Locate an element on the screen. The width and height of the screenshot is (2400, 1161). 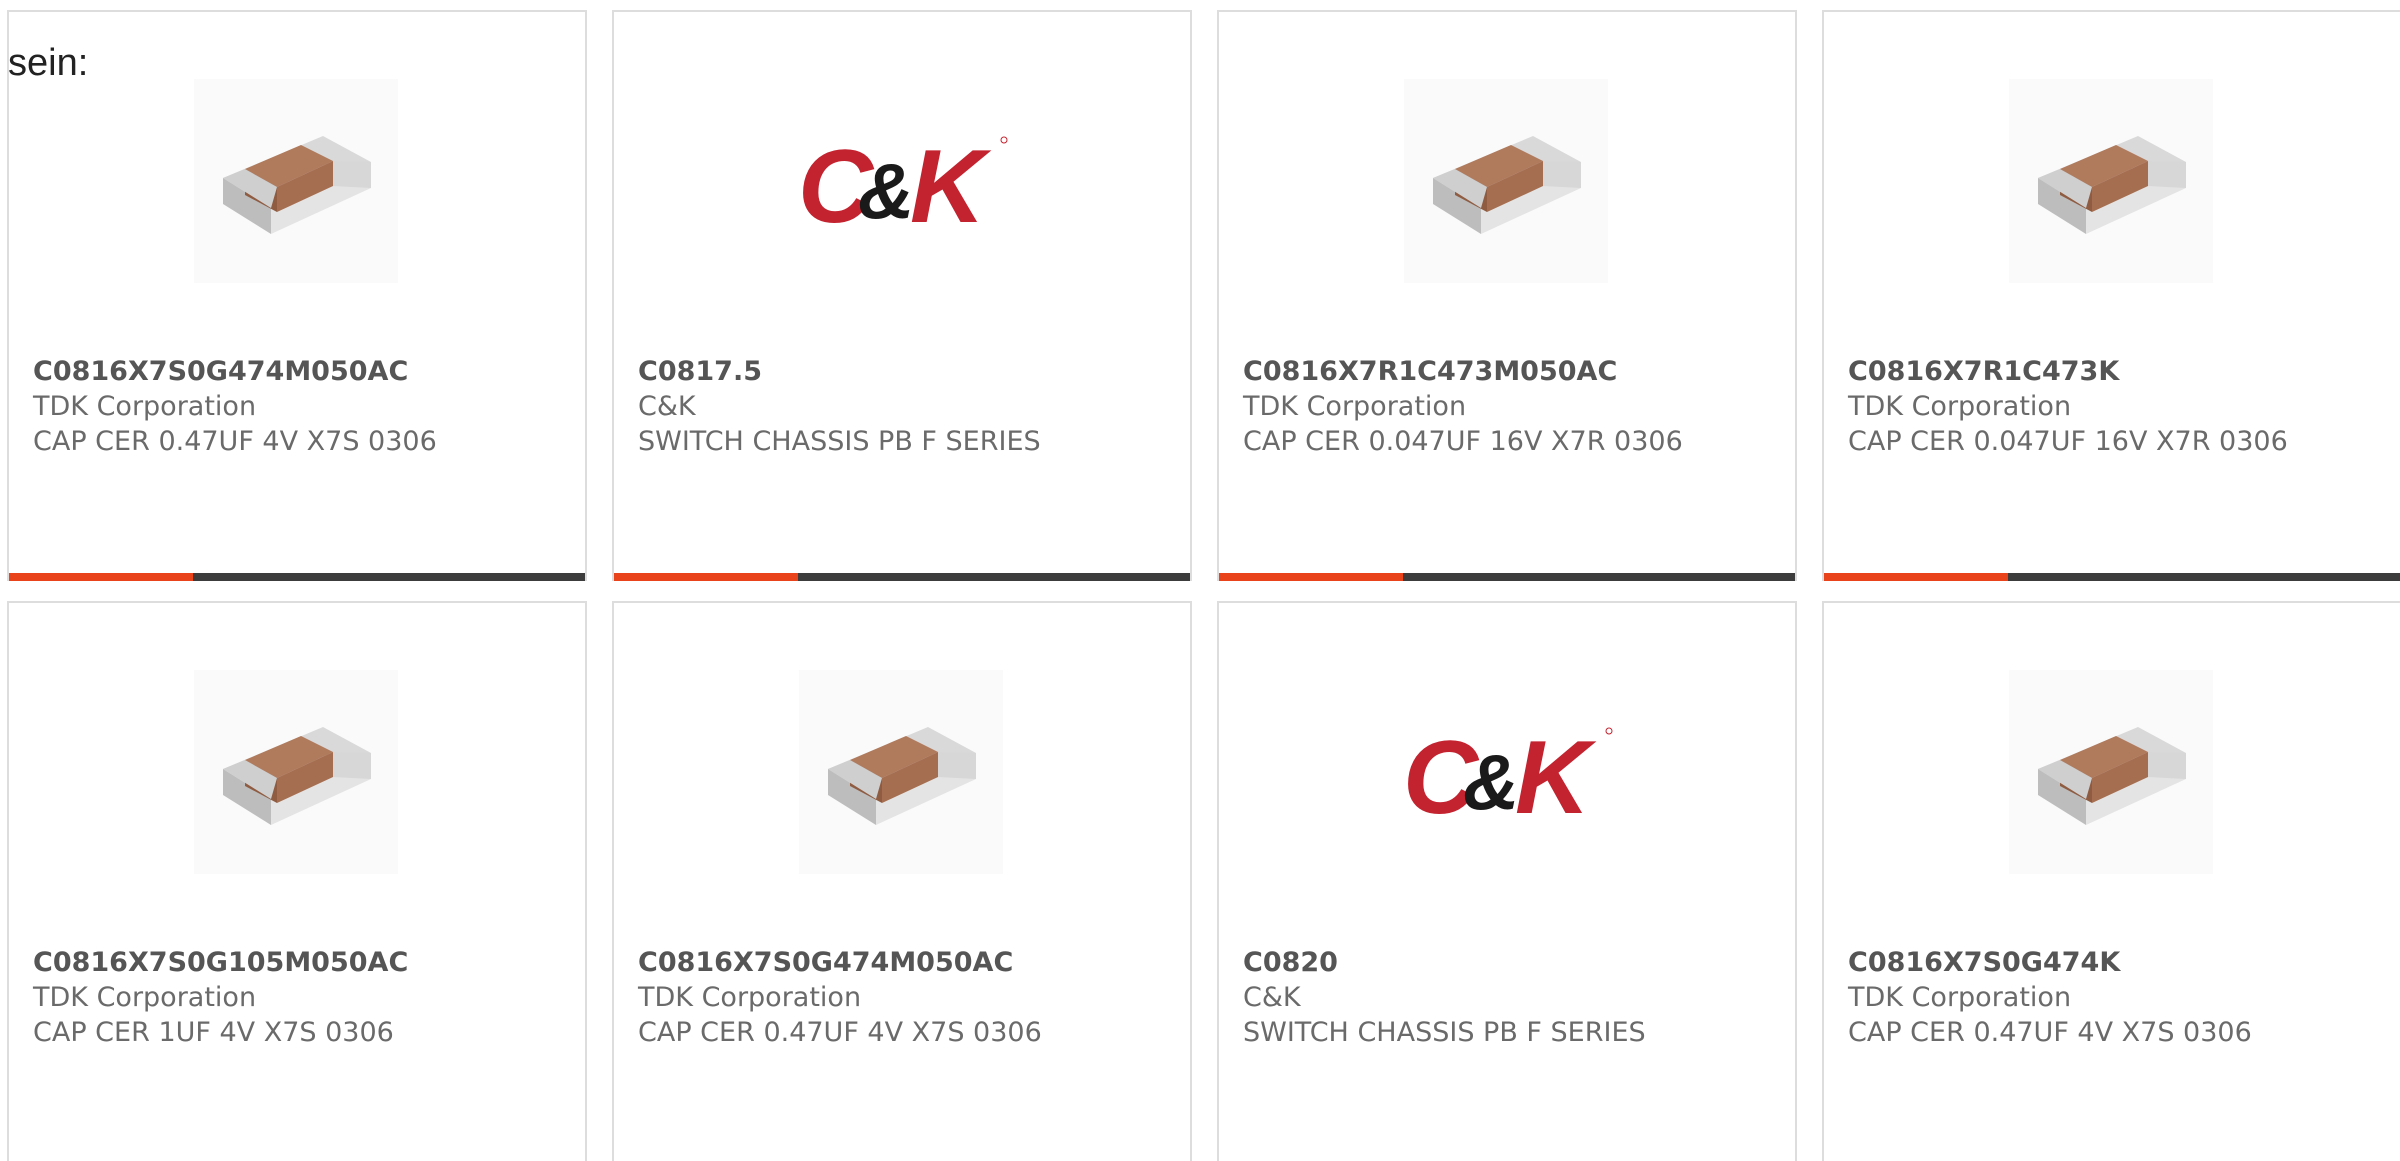
part-number: C0816X7S0G474K is located at coordinates (2118, 962).